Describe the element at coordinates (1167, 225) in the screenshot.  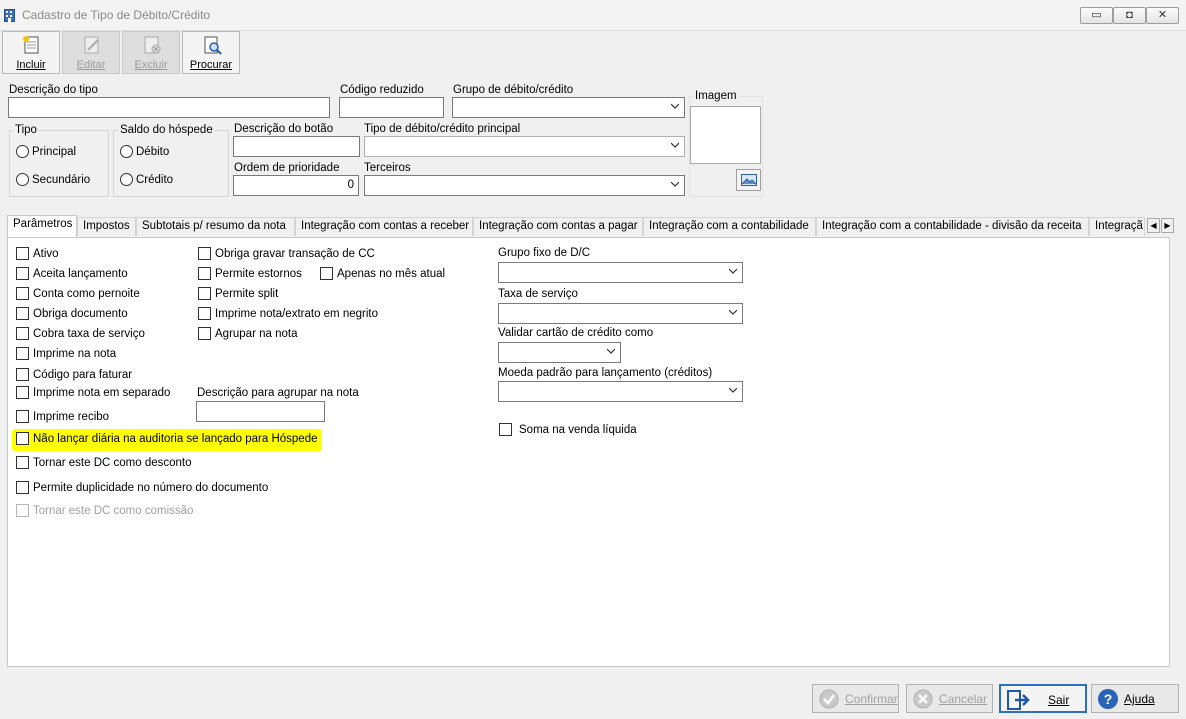
I see `tab-scroll-right-button: ▶` at that location.